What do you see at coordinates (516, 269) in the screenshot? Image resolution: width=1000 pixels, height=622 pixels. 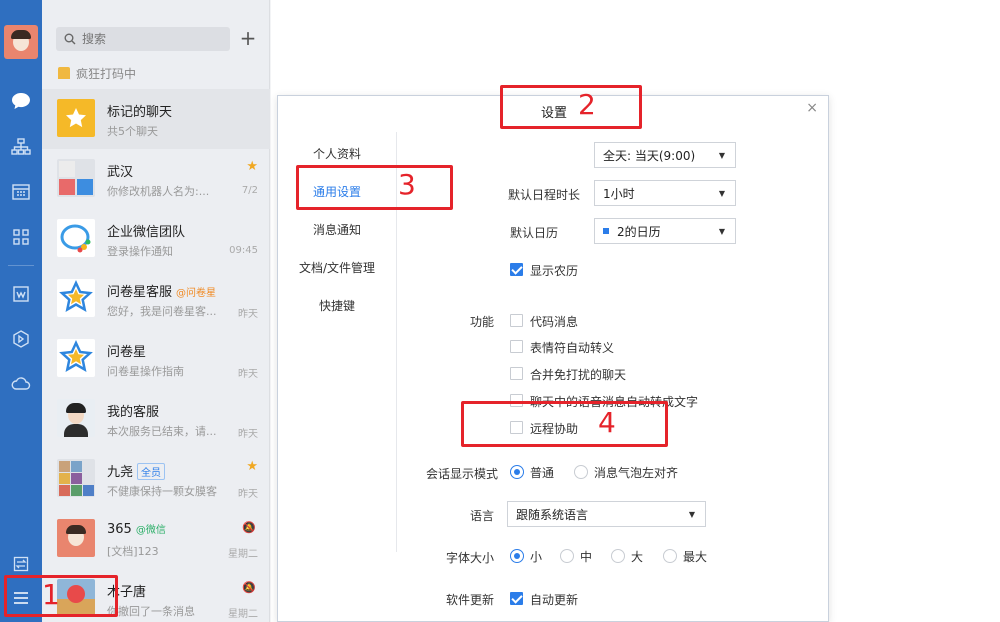 I see `lunar-checkbox` at bounding box center [516, 269].